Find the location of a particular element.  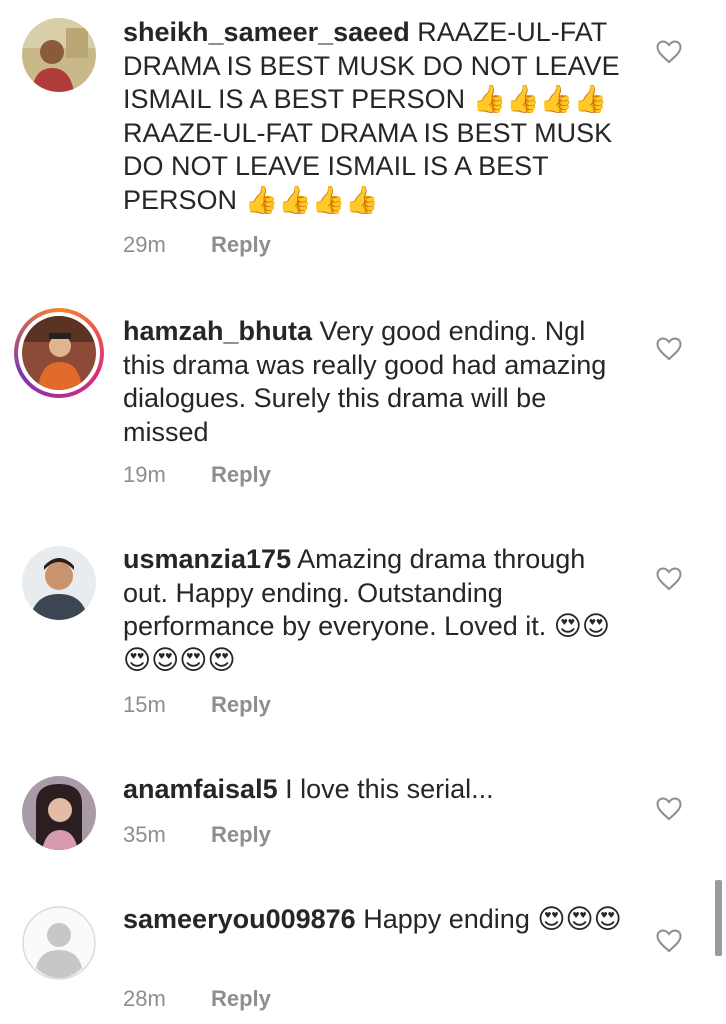

comment-text: Happy ending 😍😍😍 is located at coordinates (492, 919).